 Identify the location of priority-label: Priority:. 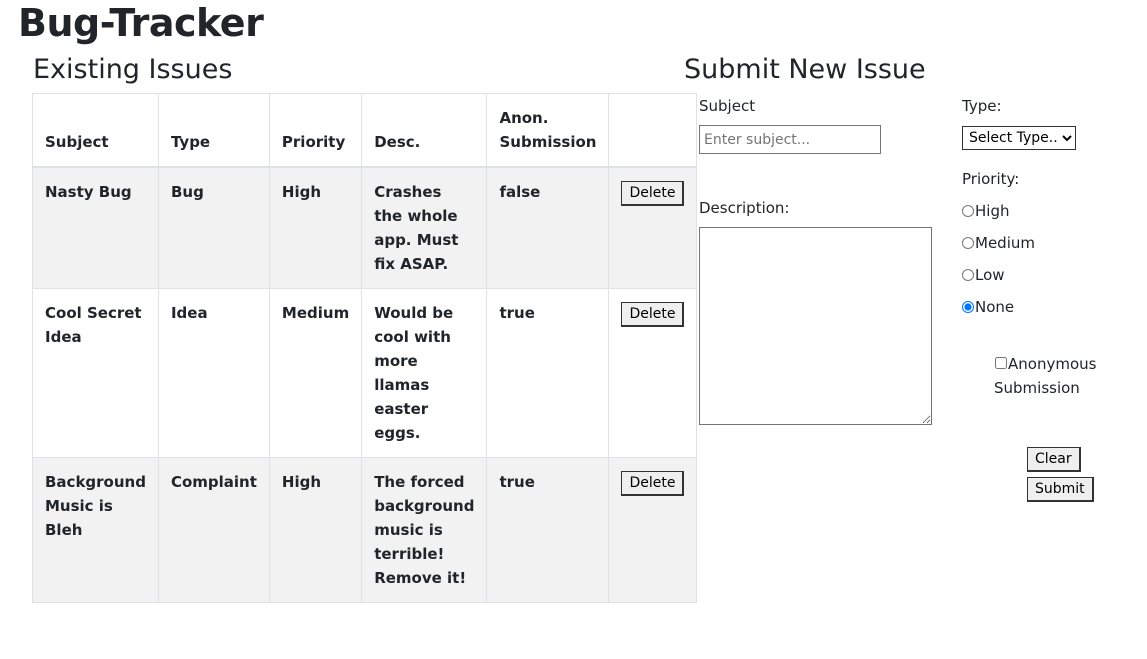
(991, 179).